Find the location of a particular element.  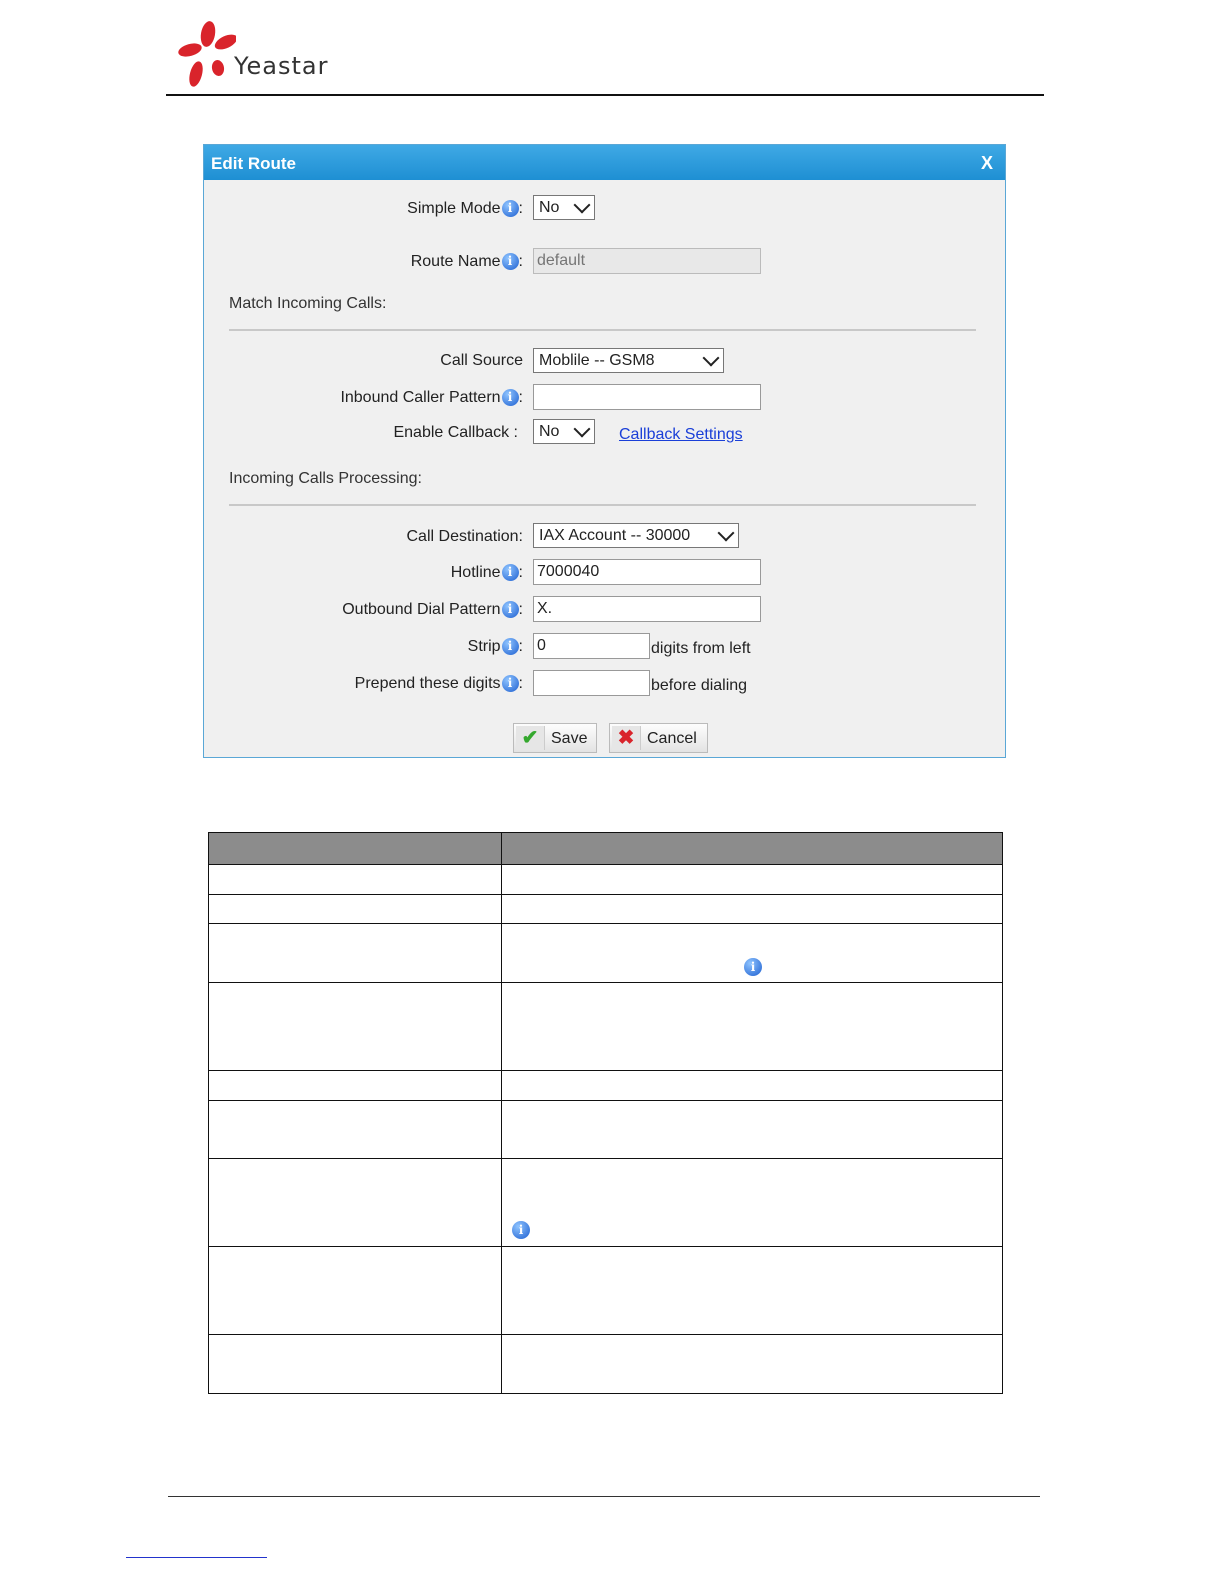

prepend-suffix: before dialing is located at coordinates (699, 685).